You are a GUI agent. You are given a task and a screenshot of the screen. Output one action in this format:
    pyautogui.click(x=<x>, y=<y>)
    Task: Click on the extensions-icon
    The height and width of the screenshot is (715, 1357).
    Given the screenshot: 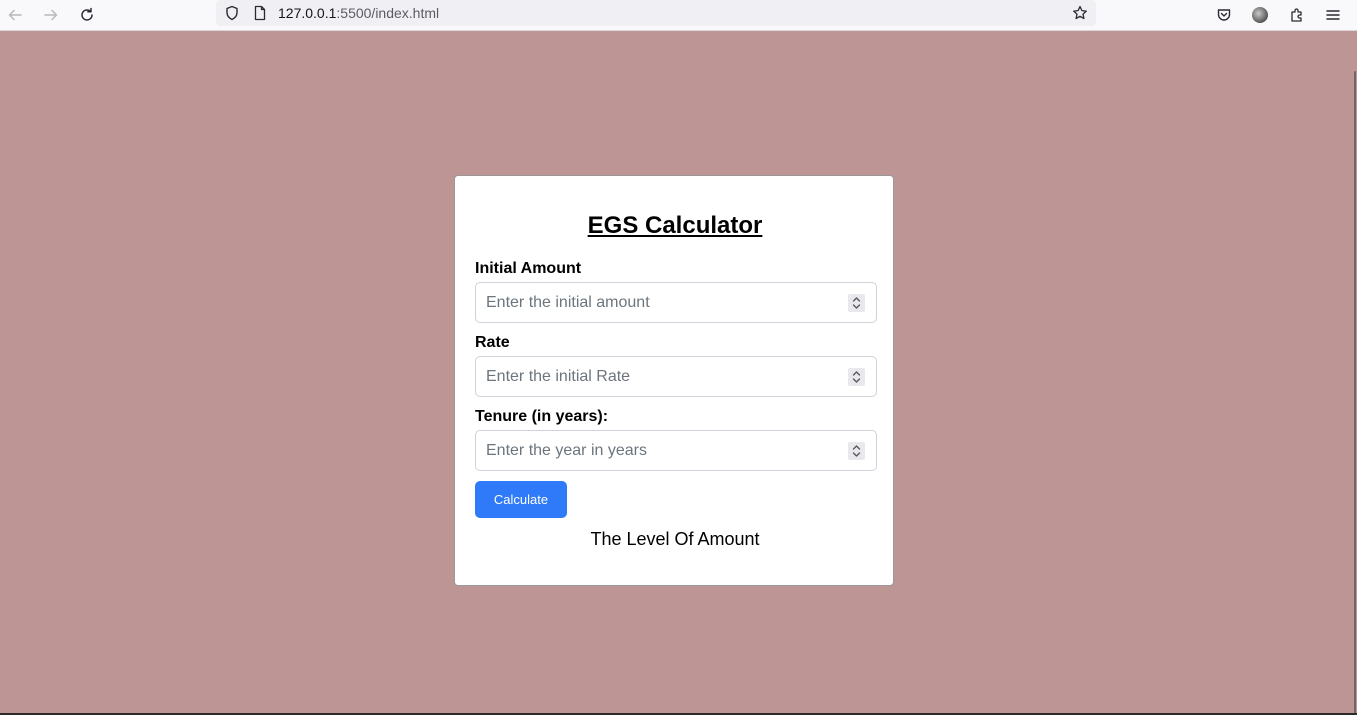 What is the action you would take?
    pyautogui.click(x=1297, y=15)
    